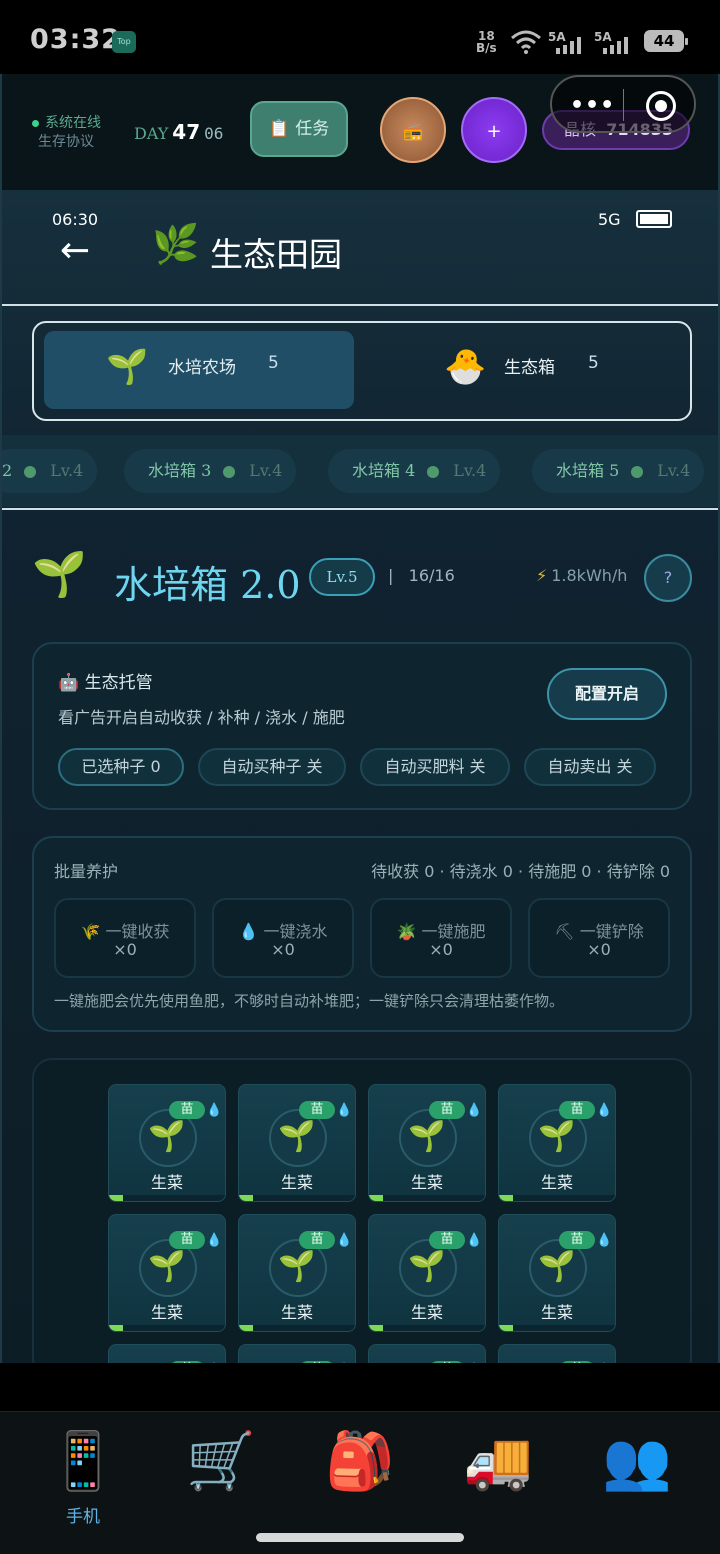 This screenshot has height=1554, width=720. What do you see at coordinates (75, 39) in the screenshot?
I see `status-time: 03:32` at bounding box center [75, 39].